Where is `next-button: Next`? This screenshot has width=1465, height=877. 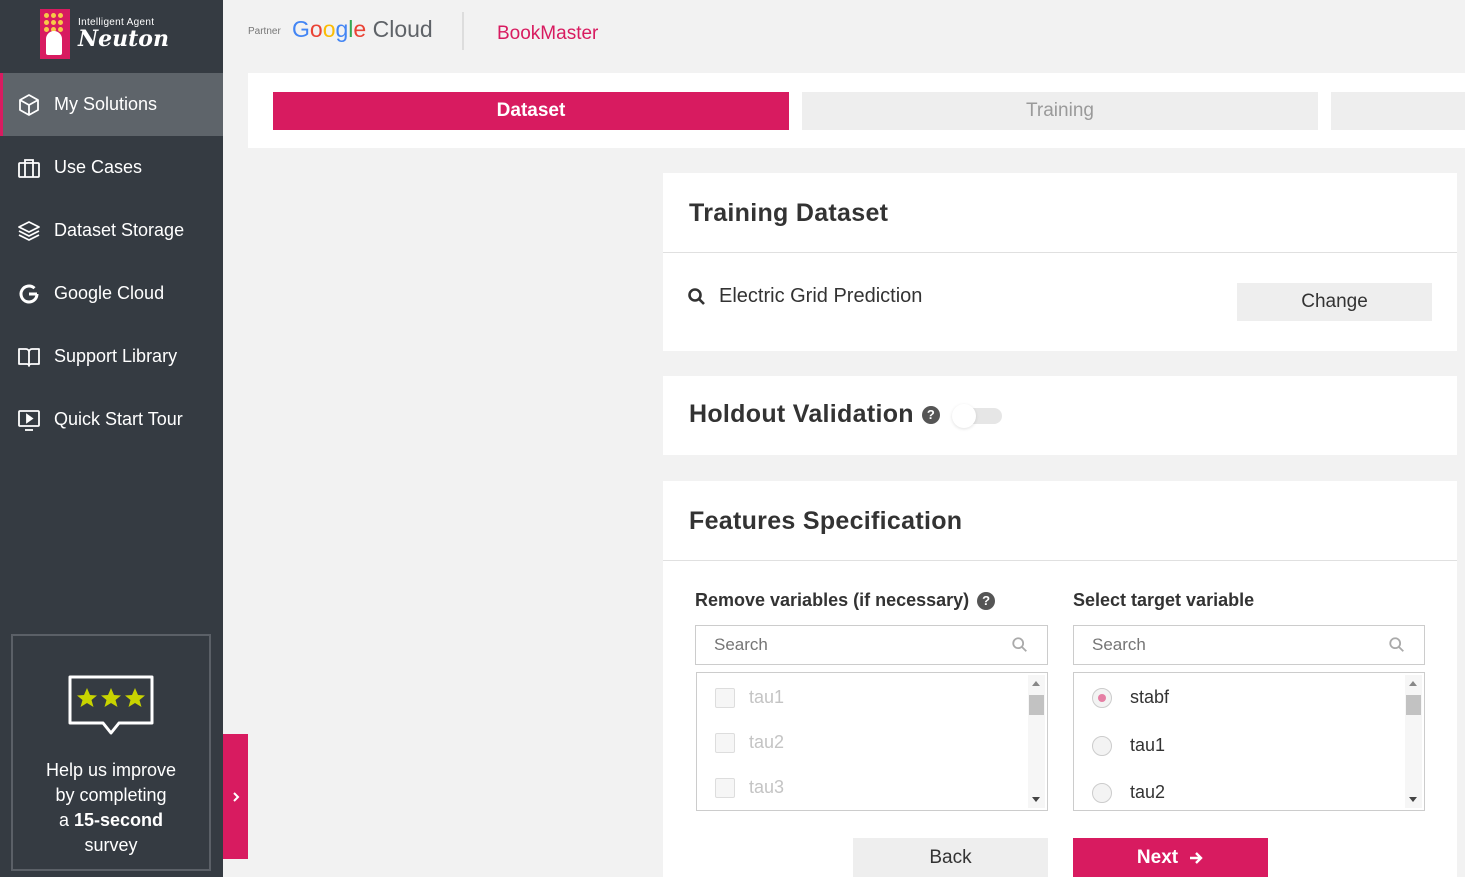 next-button: Next is located at coordinates (1170, 857).